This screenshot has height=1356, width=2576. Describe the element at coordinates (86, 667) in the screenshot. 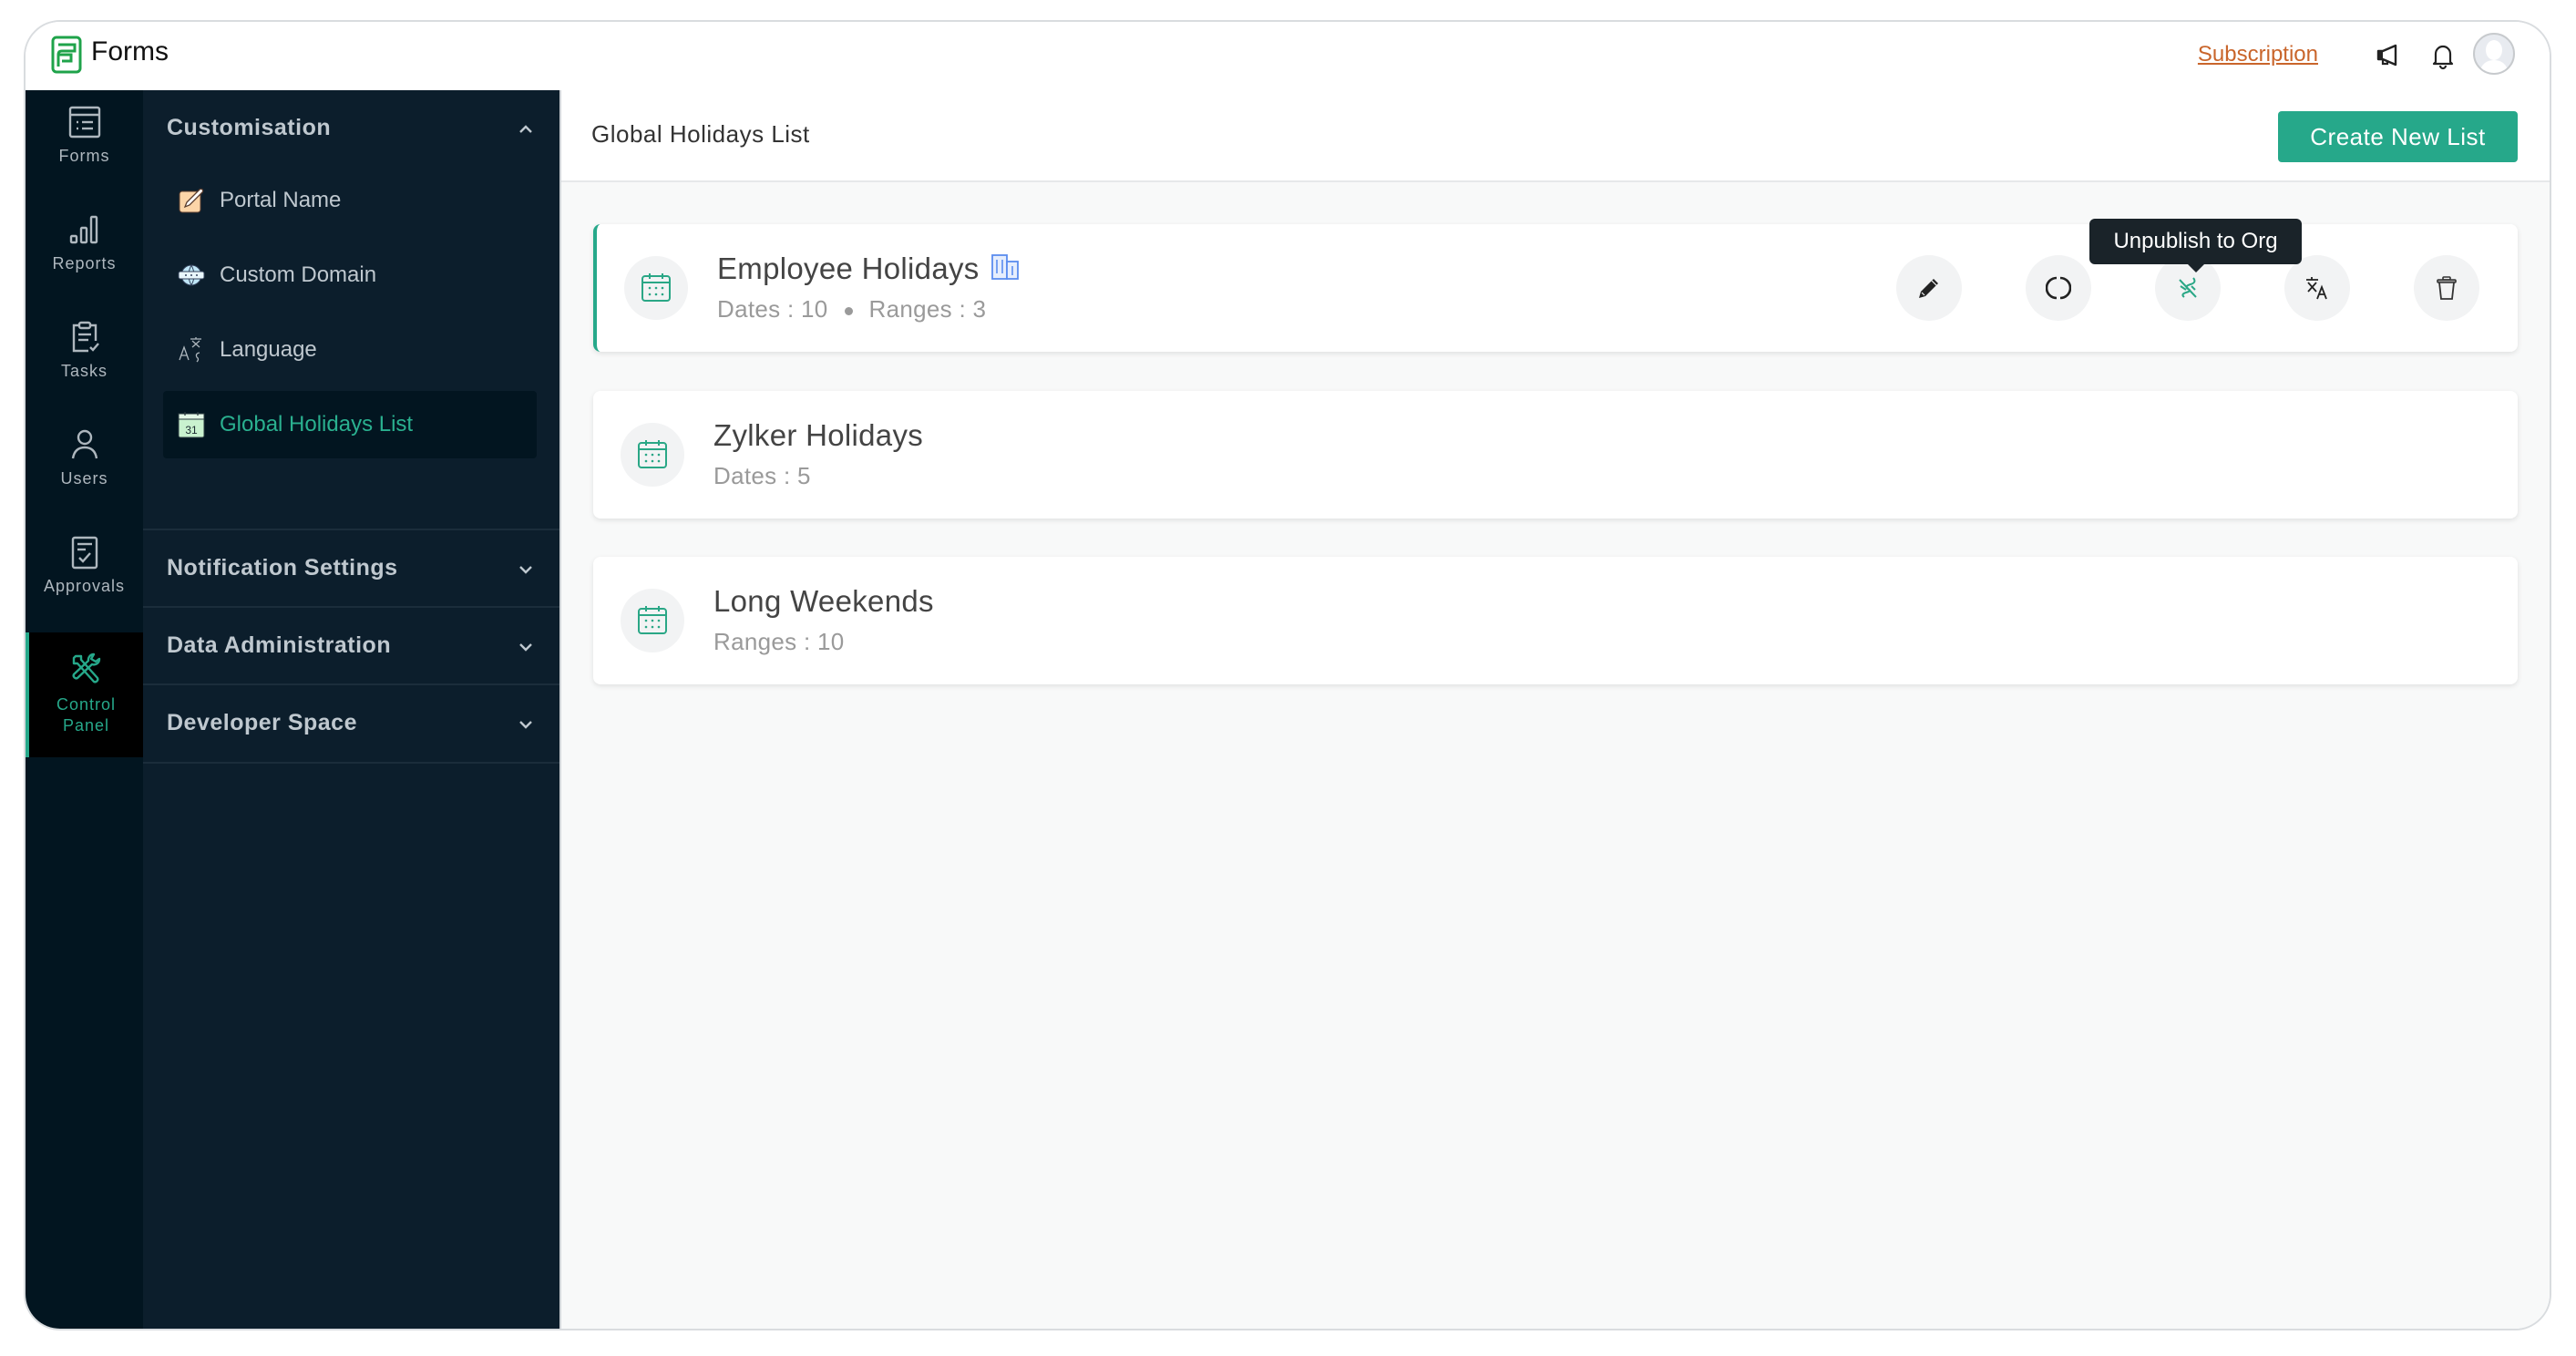

I see `tools-icon` at that location.